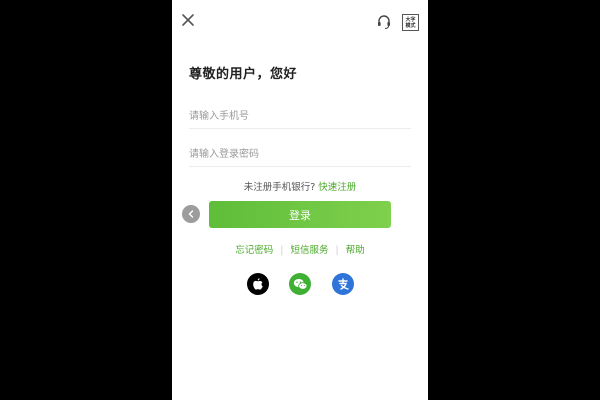 This screenshot has width=600, height=400. What do you see at coordinates (258, 284) in the screenshot?
I see `apple-icon` at bounding box center [258, 284].